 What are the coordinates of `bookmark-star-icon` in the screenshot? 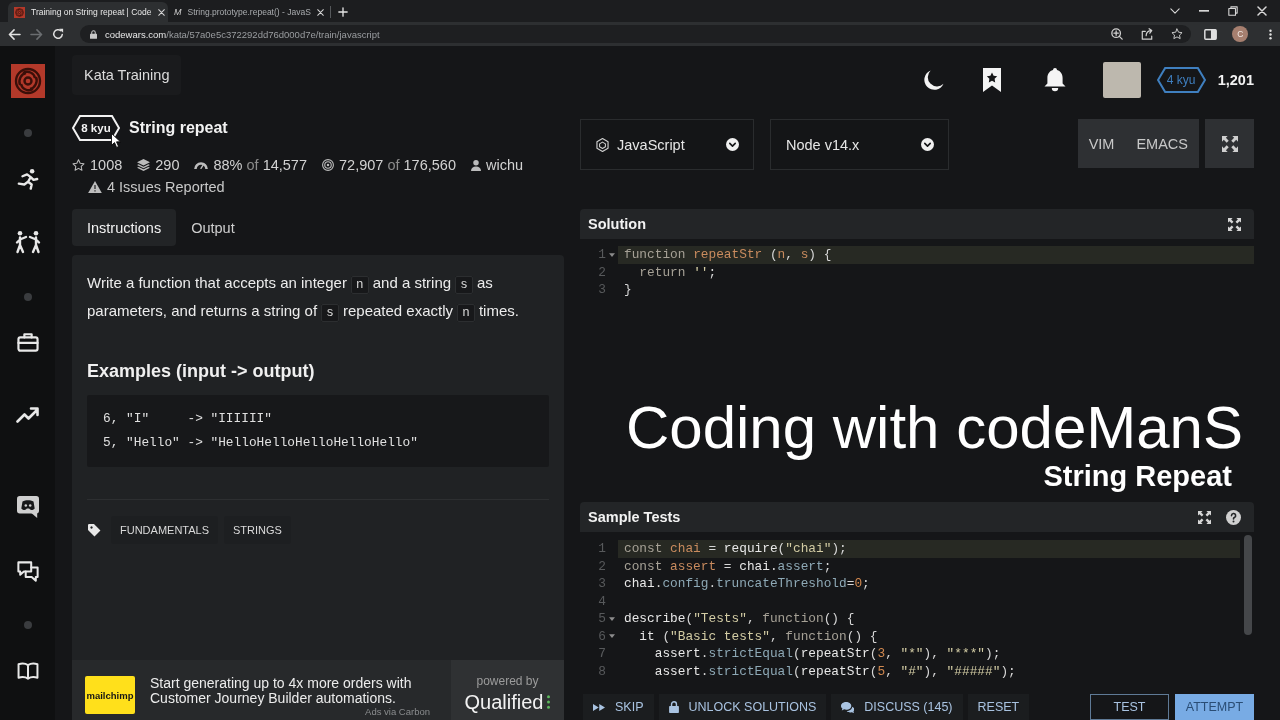 It's located at (991, 80).